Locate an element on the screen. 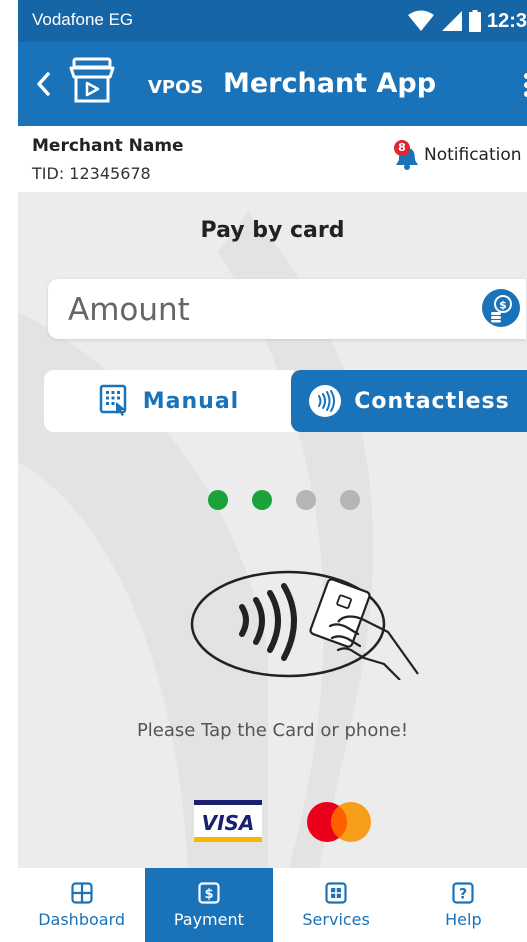 The image size is (527, 942). manual-label: Manual is located at coordinates (191, 401).